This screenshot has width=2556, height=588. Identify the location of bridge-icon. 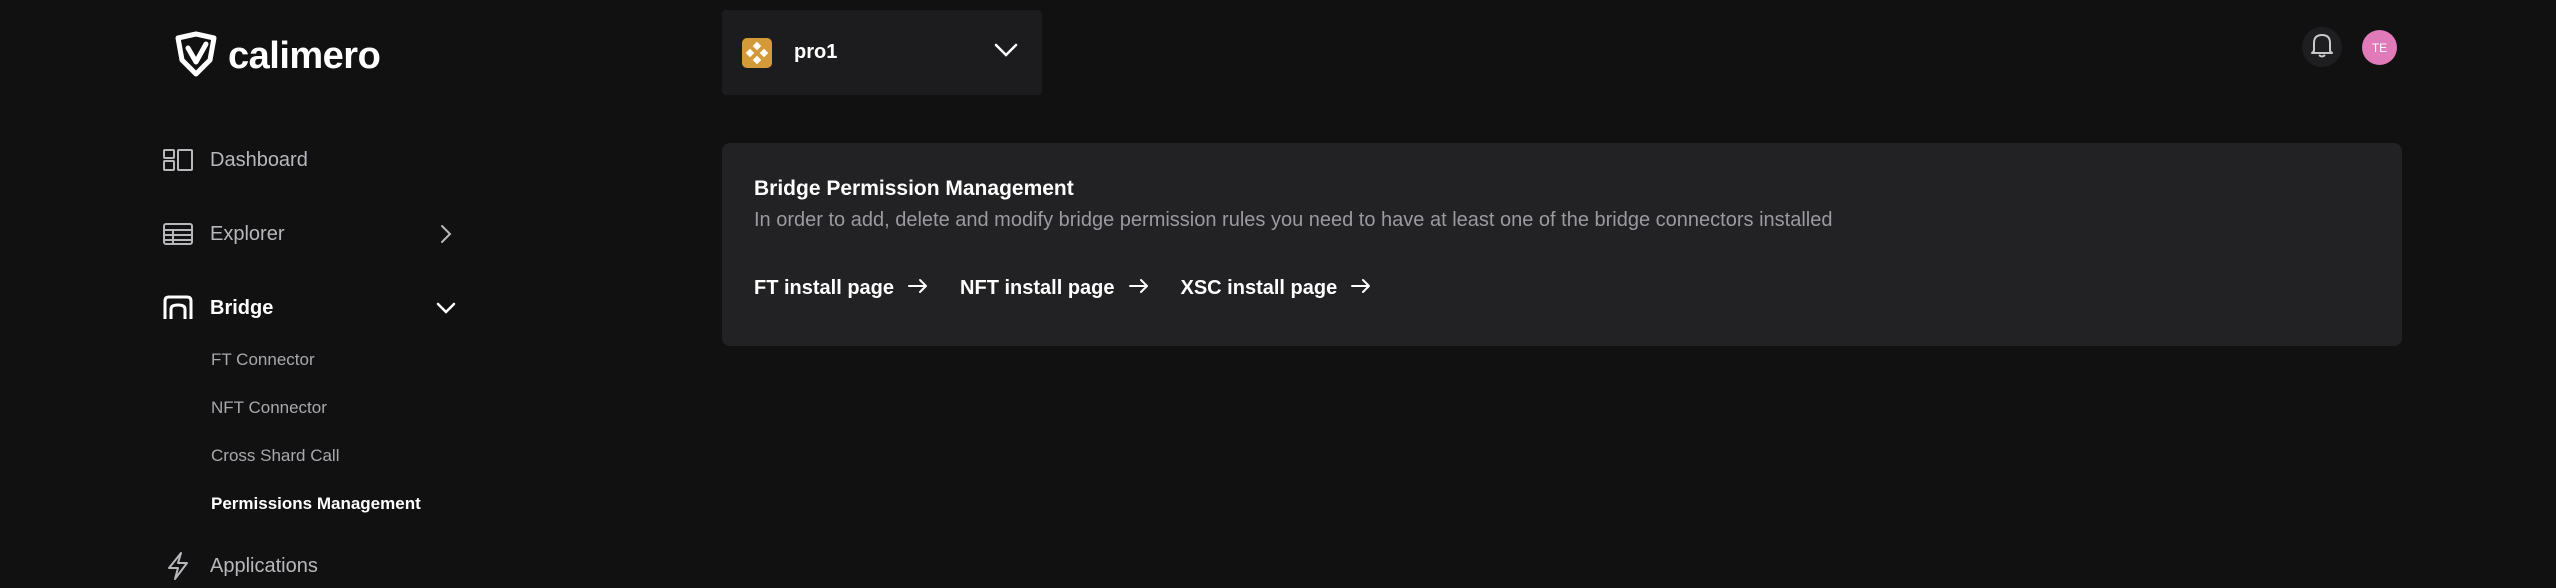
(178, 308).